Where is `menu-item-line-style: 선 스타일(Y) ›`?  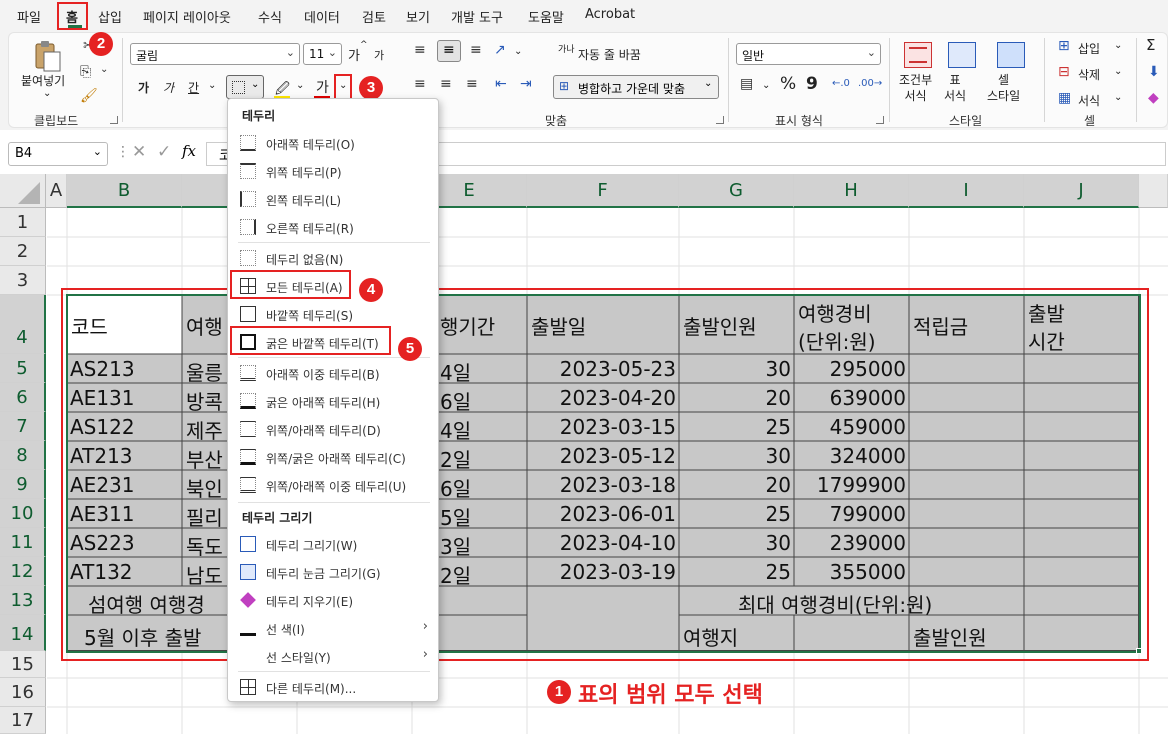
menu-item-line-style: 선 스타일(Y) › is located at coordinates (333, 656).